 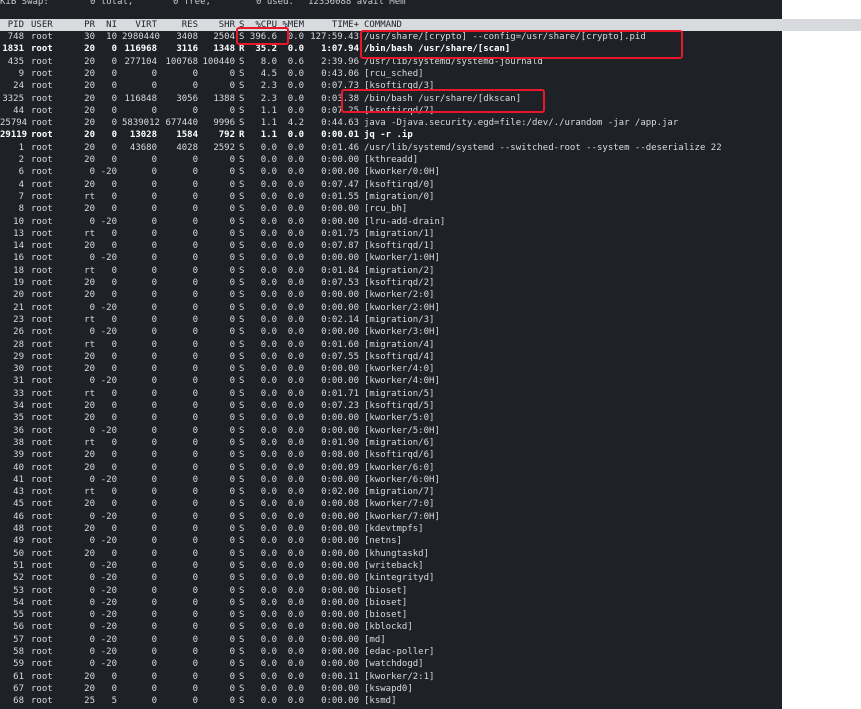 What do you see at coordinates (334, 37) in the screenshot?
I see `time-cell: 127:59.43` at bounding box center [334, 37].